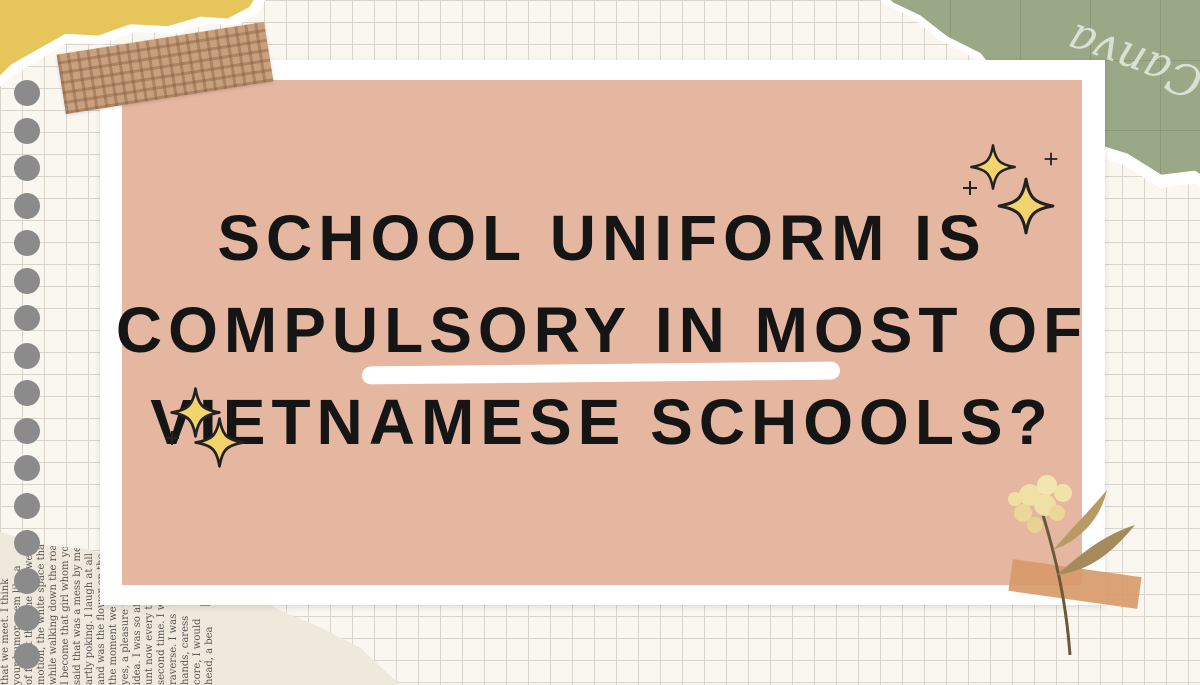 The height and width of the screenshot is (685, 1200). What do you see at coordinates (1071, 565) in the screenshot?
I see `flower-icon` at bounding box center [1071, 565].